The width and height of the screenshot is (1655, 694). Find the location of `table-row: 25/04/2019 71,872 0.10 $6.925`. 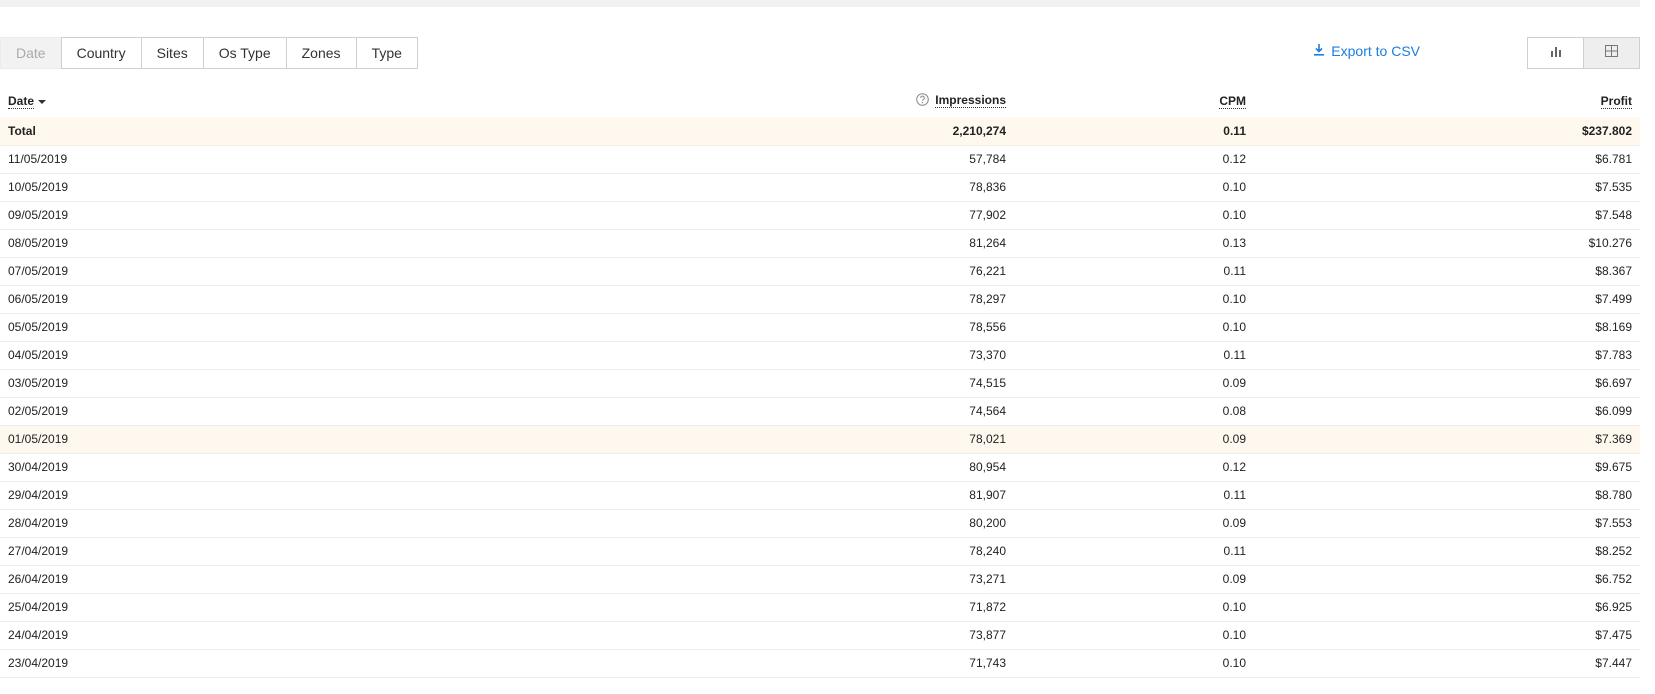

table-row: 25/04/2019 71,872 0.10 $6.925 is located at coordinates (820, 607).